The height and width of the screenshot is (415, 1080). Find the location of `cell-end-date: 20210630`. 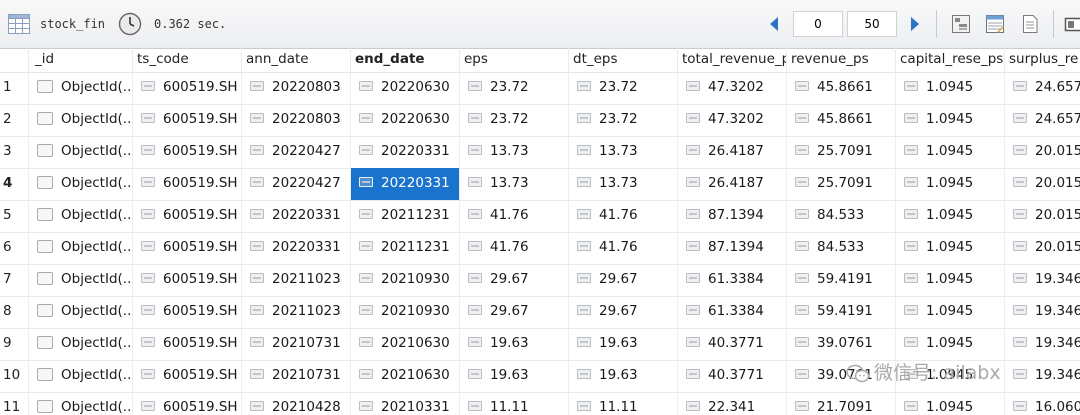

cell-end-date: 20210630 is located at coordinates (404, 376).